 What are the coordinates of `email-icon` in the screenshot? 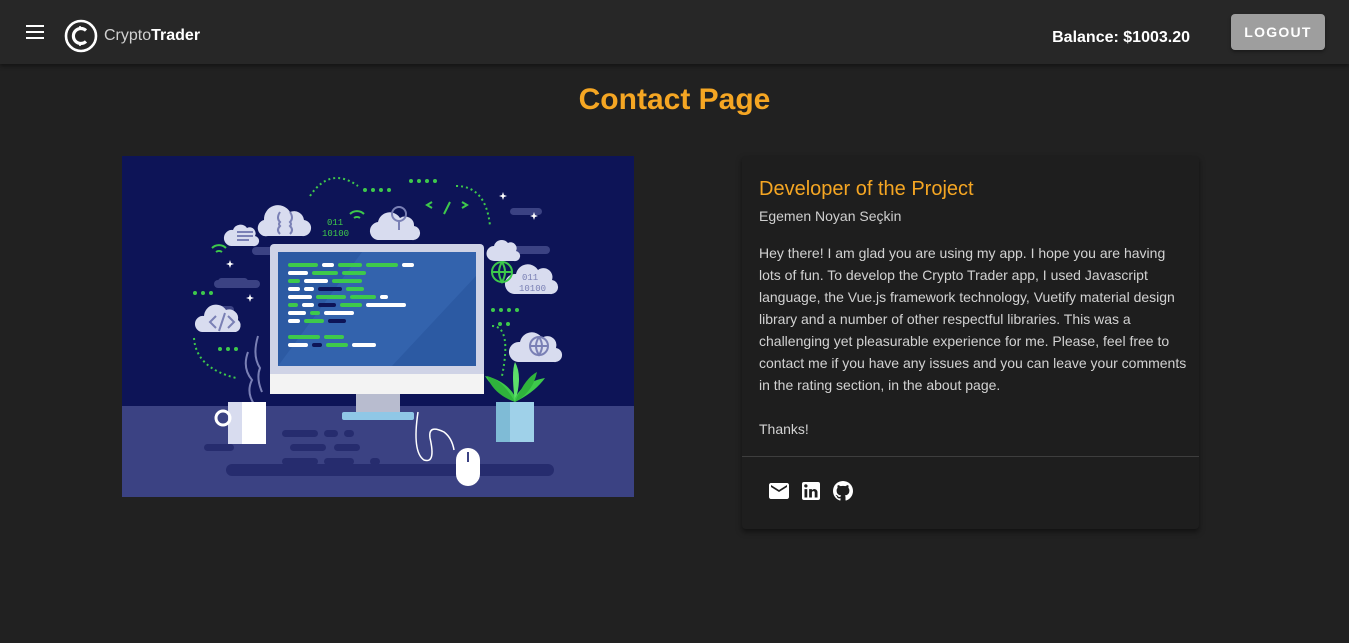 It's located at (779, 491).